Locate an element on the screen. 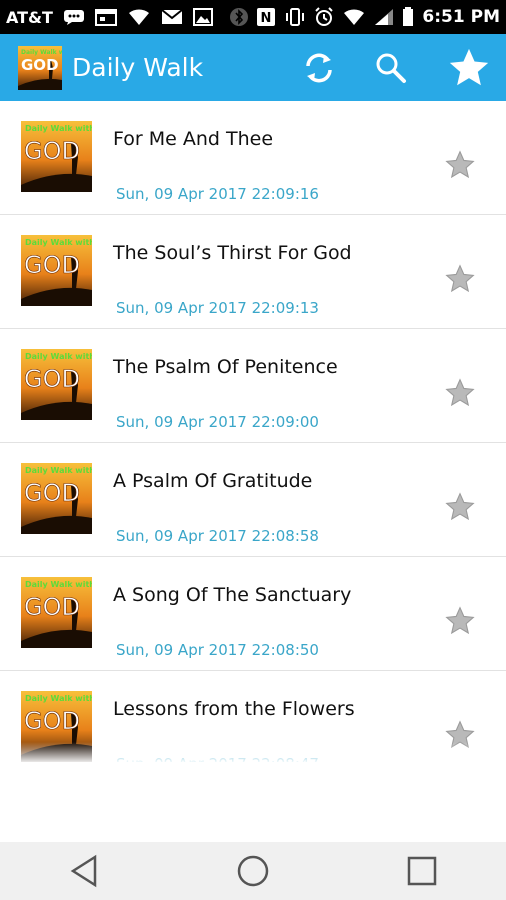 Image resolution: width=506 pixels, height=900 pixels. item-title: The Psalm Of Penitence is located at coordinates (225, 367).